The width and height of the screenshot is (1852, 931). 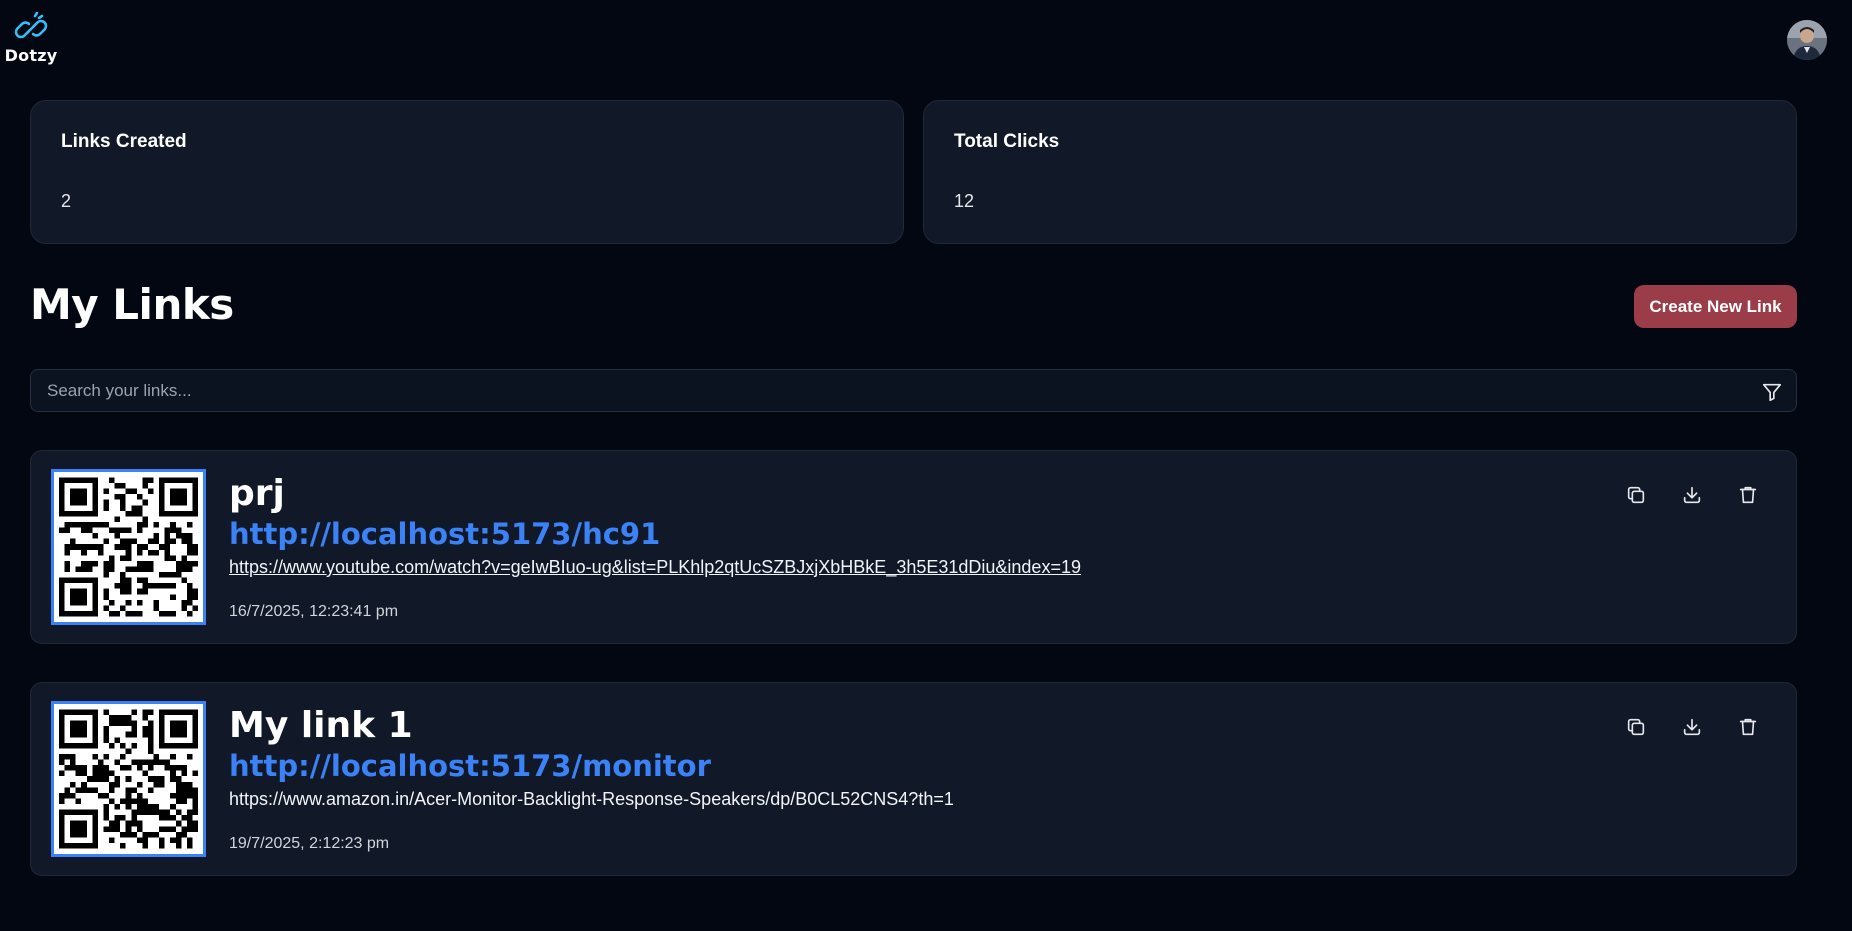 What do you see at coordinates (1007, 141) in the screenshot?
I see `stat-title: Total Clicks` at bounding box center [1007, 141].